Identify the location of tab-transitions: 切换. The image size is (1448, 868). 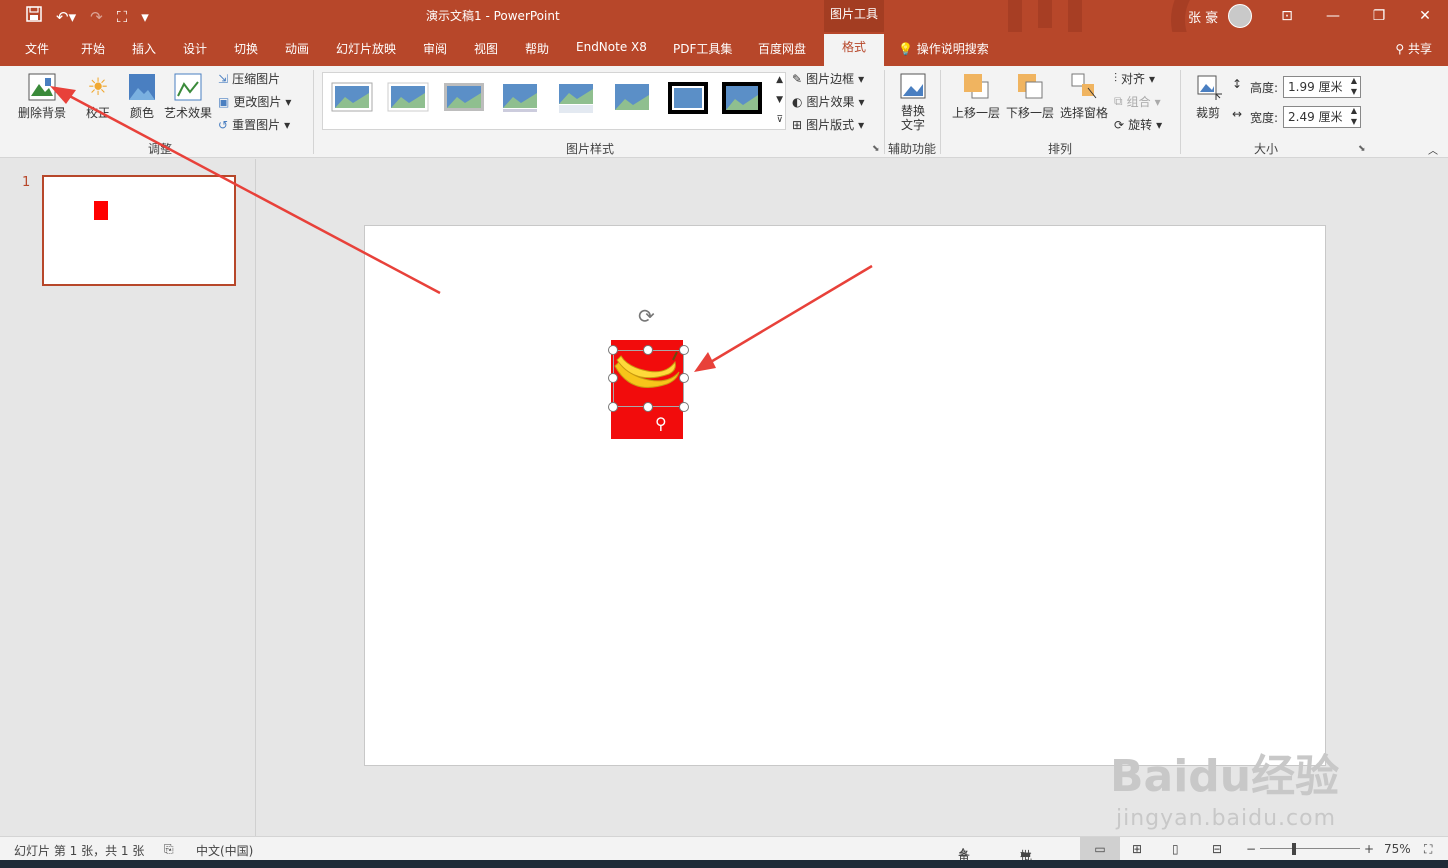
(246, 48).